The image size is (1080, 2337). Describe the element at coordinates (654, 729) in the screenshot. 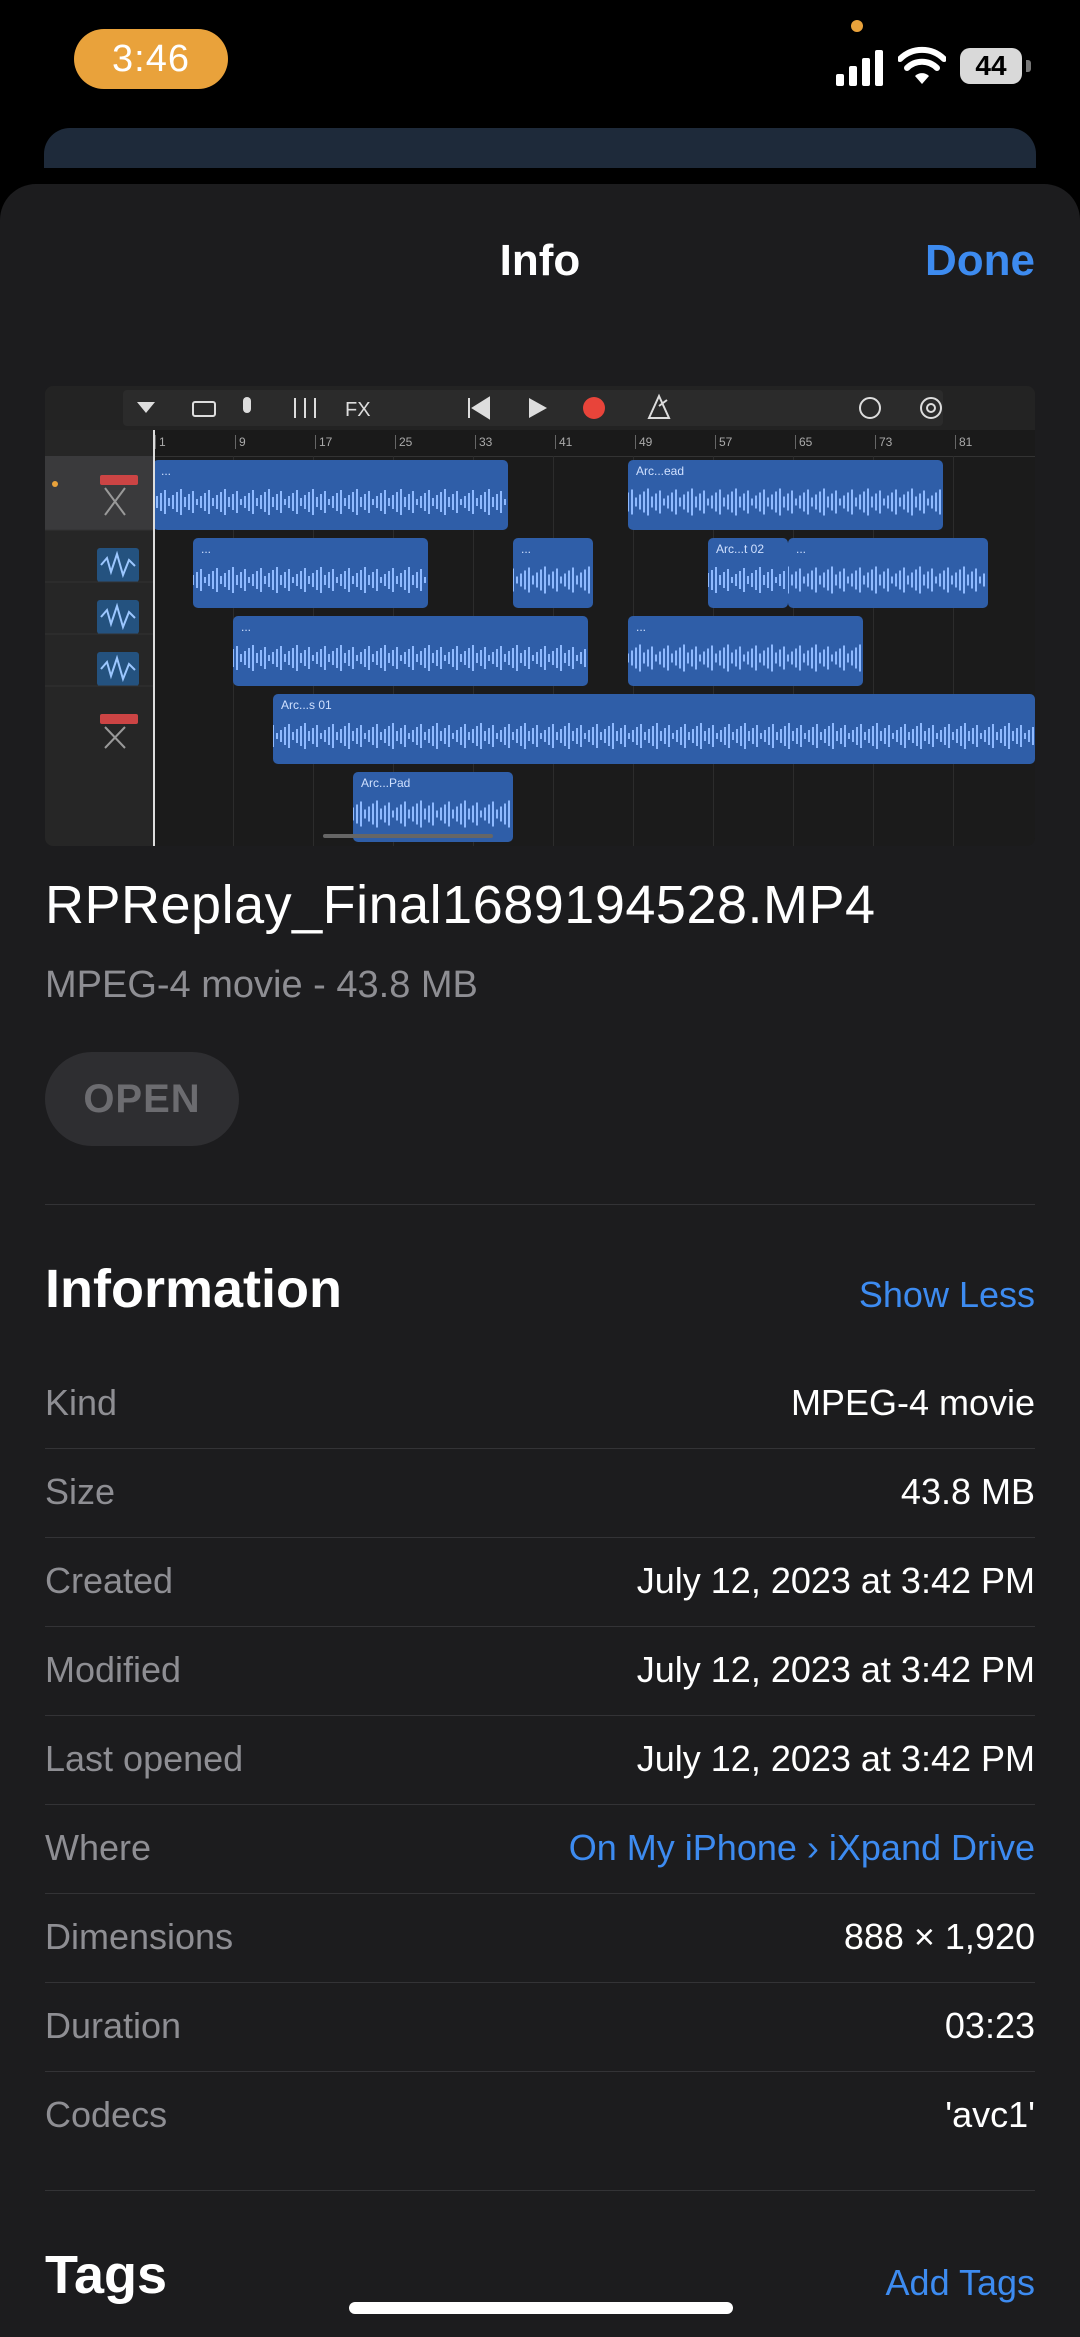

I see `audio-region: Arc...s 01` at that location.